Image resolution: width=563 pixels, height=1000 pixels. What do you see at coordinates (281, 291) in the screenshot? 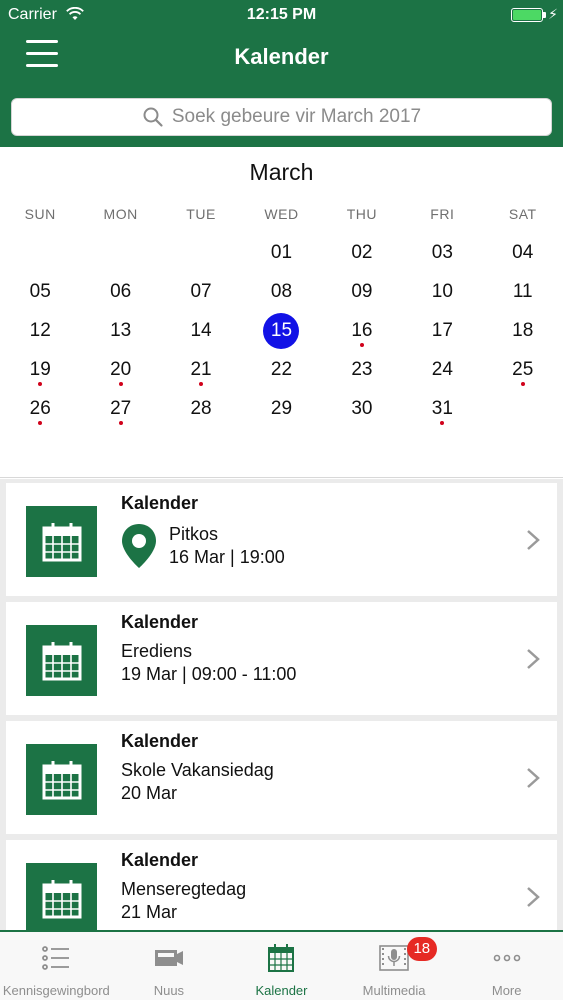
I see `day-cell: 08` at bounding box center [281, 291].